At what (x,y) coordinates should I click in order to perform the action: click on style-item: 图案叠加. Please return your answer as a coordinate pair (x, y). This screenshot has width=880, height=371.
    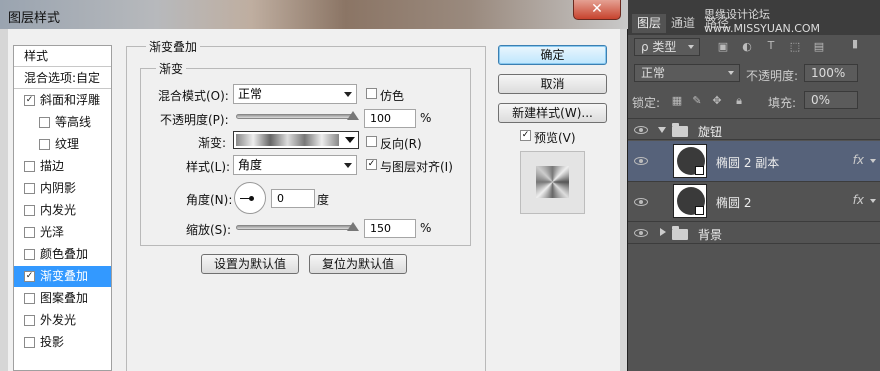
    Looking at the image, I should click on (62, 298).